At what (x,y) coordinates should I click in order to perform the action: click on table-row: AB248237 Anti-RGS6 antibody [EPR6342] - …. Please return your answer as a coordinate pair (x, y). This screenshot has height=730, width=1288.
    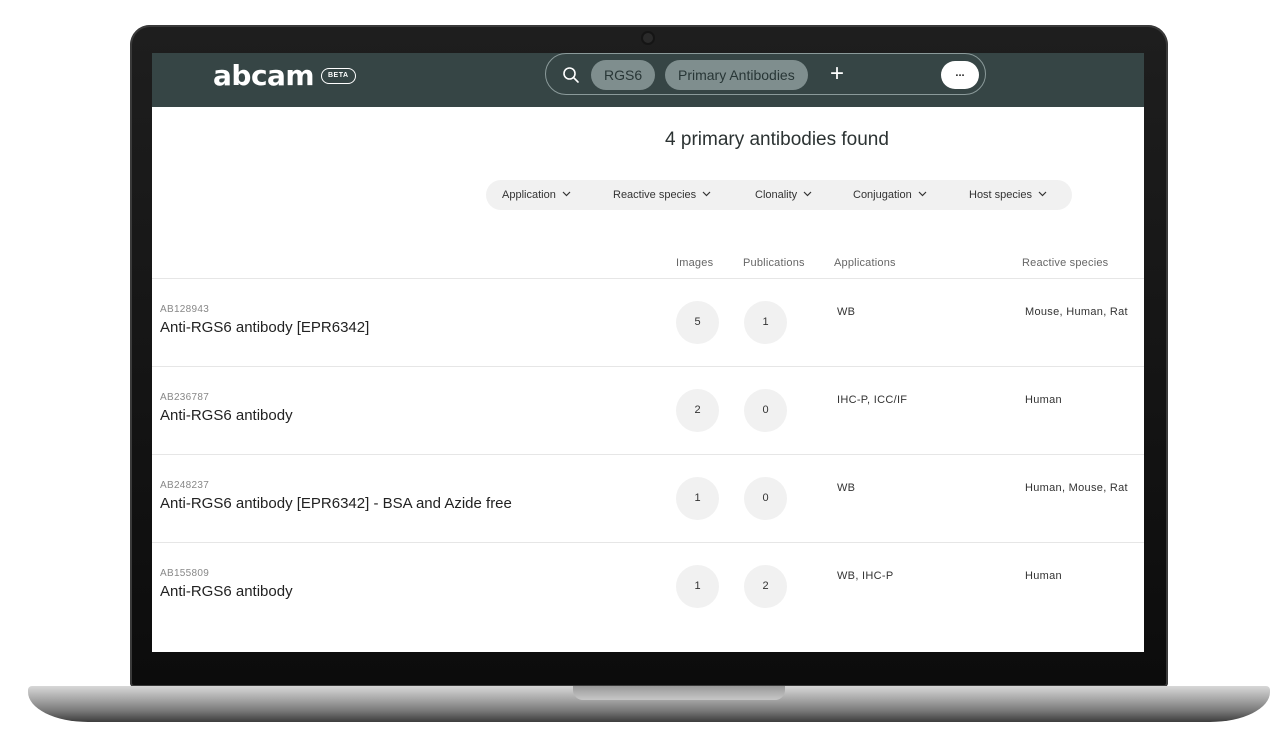
    Looking at the image, I should click on (648, 499).